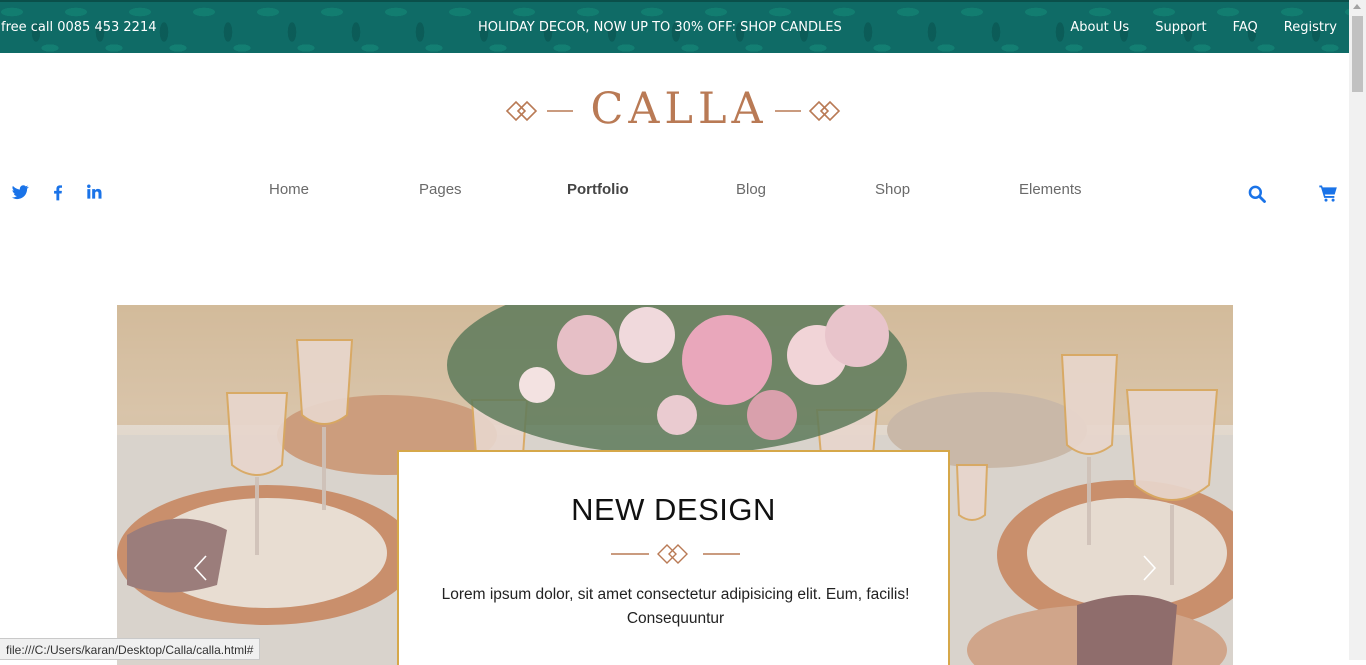 Image resolution: width=1366 pixels, height=665 pixels. Describe the element at coordinates (1357, 6) in the screenshot. I see `scroll-up-icon` at that location.